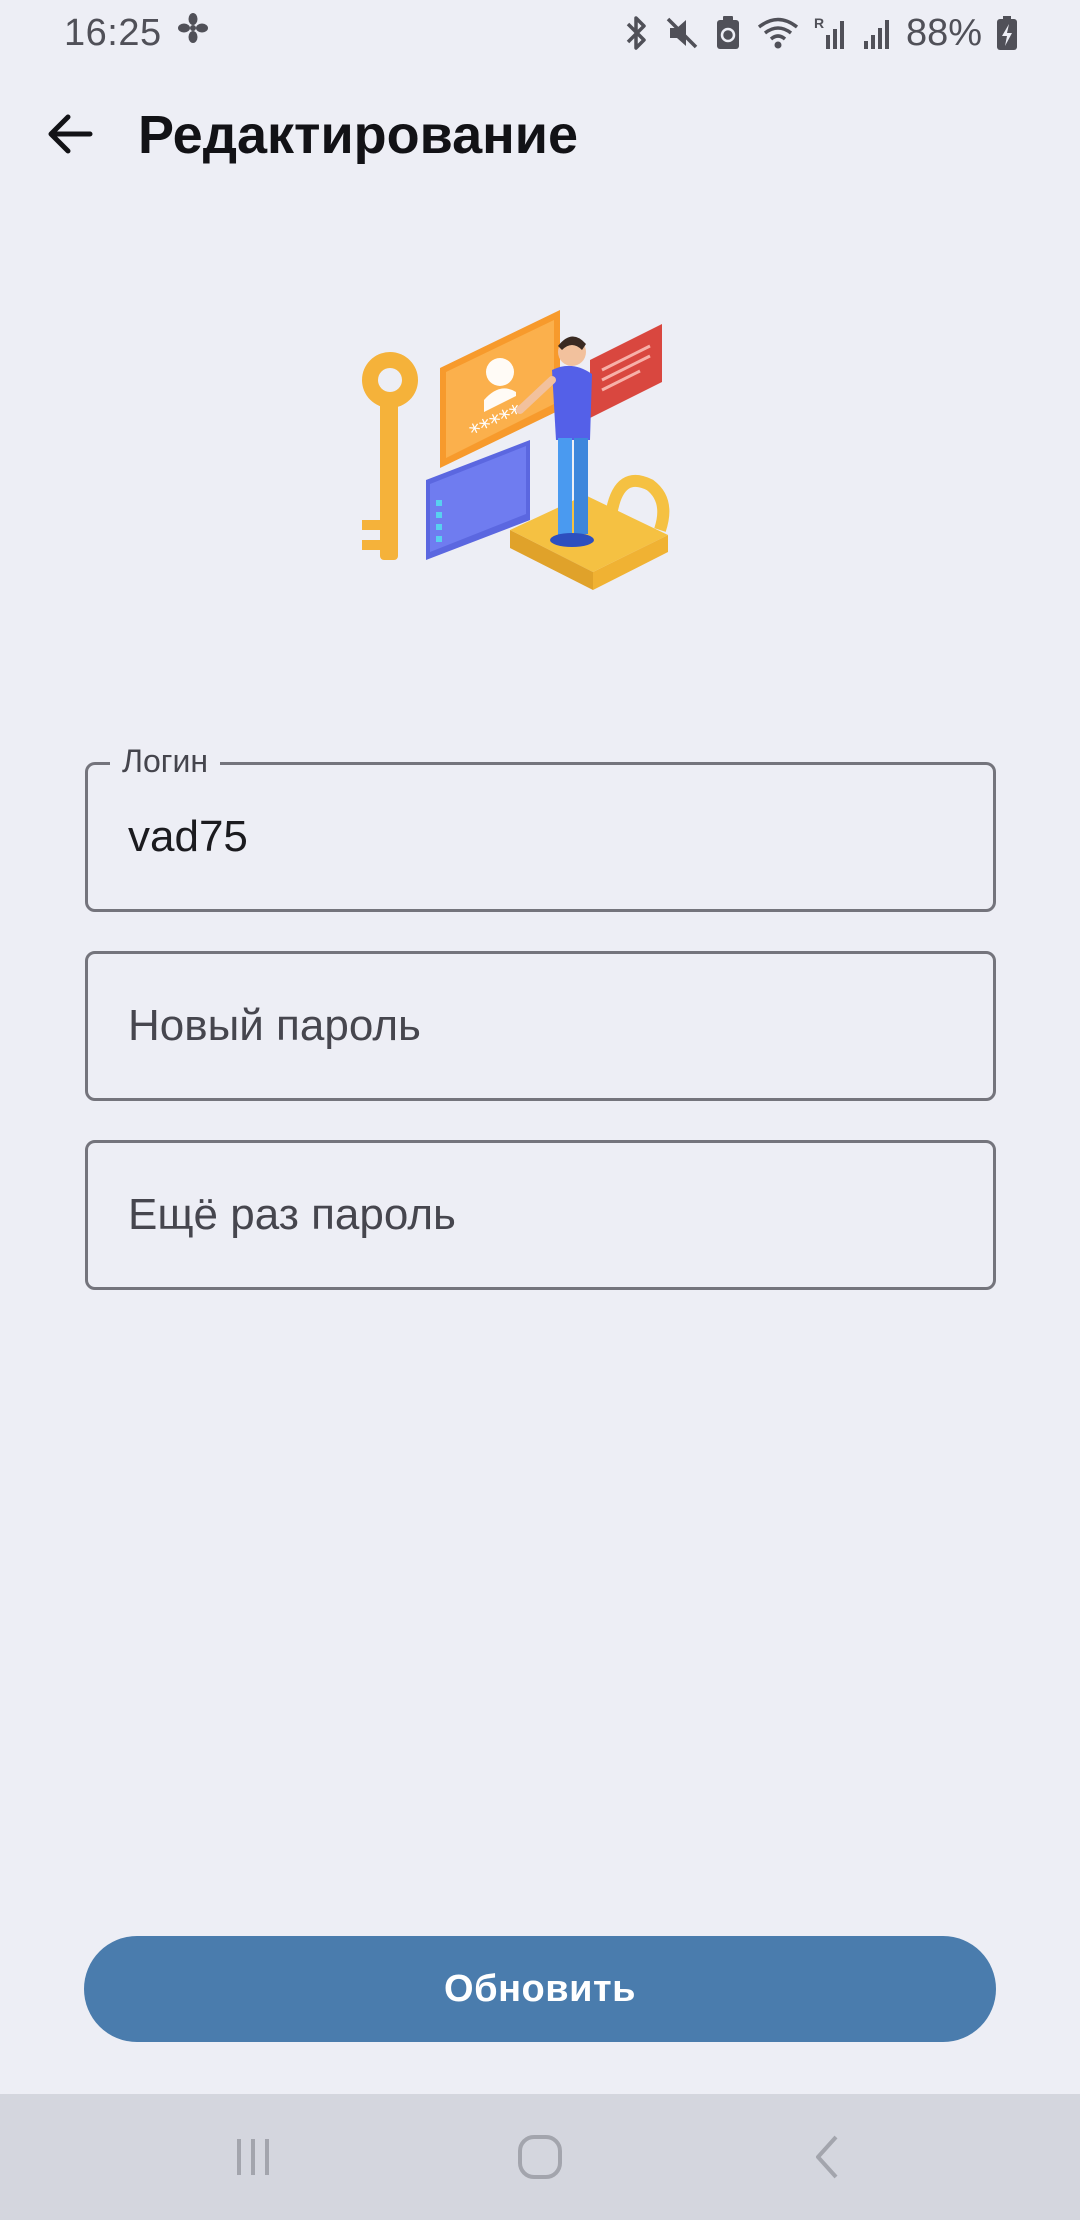 The width and height of the screenshot is (1080, 2220). What do you see at coordinates (877, 33) in the screenshot?
I see `signal-icon` at bounding box center [877, 33].